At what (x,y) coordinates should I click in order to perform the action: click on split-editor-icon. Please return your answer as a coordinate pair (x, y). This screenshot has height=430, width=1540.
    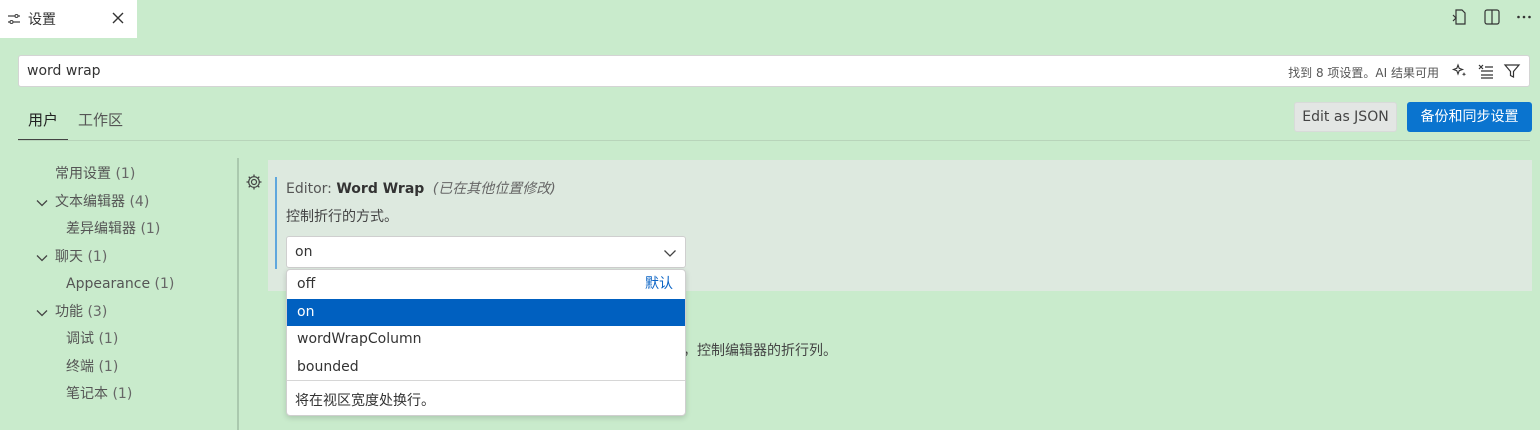
    Looking at the image, I should click on (1492, 17).